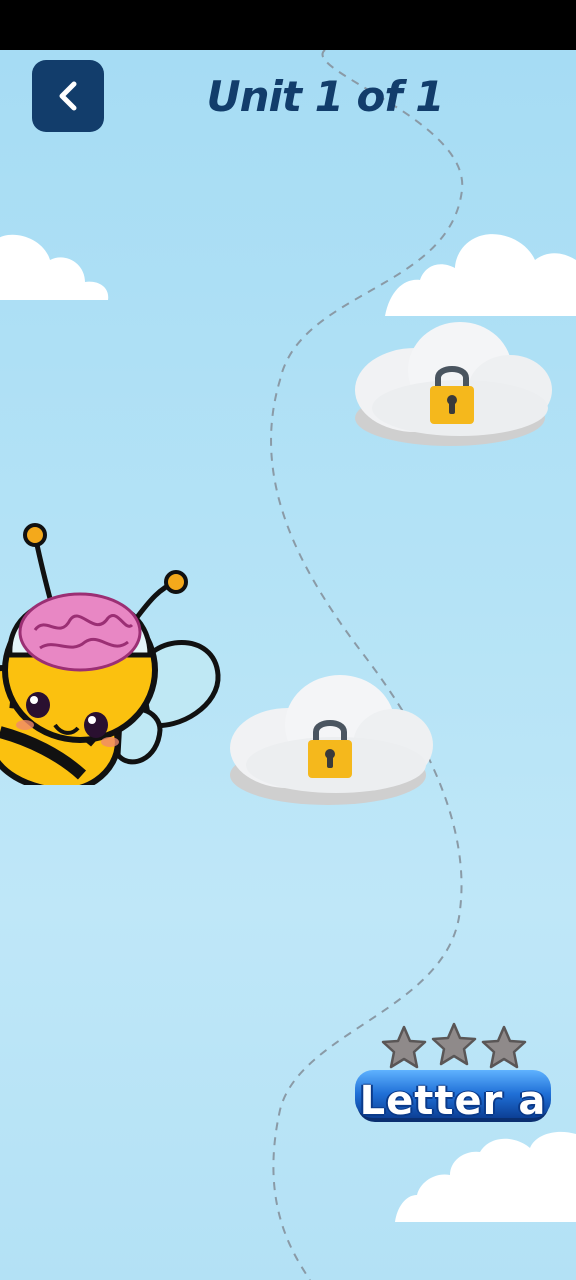 Image resolution: width=576 pixels, height=1280 pixels. I want to click on bee-with-brain-icon, so click(110, 654).